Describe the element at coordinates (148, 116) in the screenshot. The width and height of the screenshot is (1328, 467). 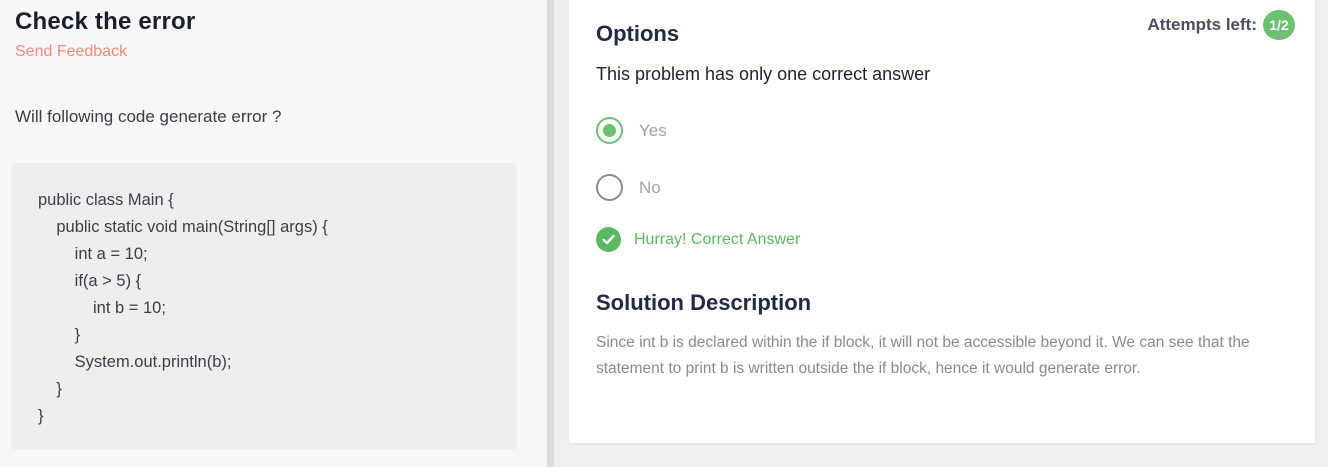
I see `question-text: Will following code generate error ?` at that location.